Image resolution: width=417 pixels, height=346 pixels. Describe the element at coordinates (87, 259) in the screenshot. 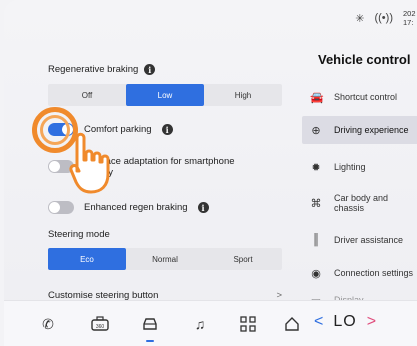

I see `steering-option-eco: Eco` at that location.